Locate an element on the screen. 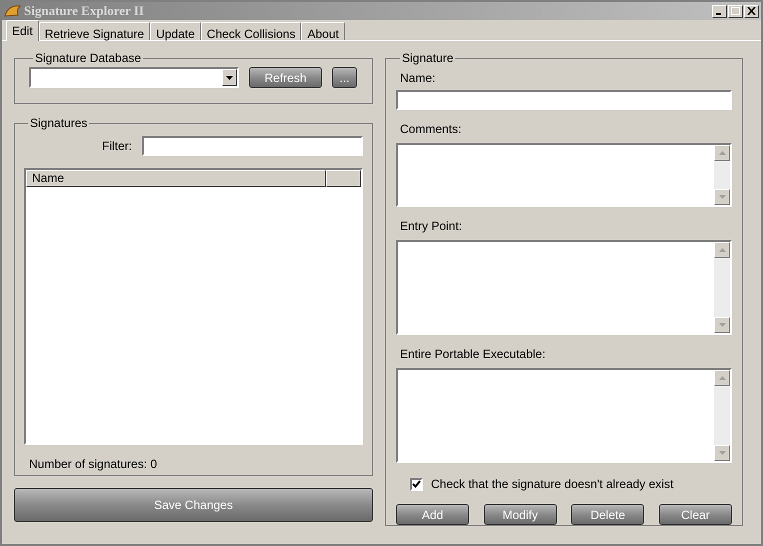 Image resolution: width=763 pixels, height=546 pixels. group-title: Signature Database is located at coordinates (88, 58).